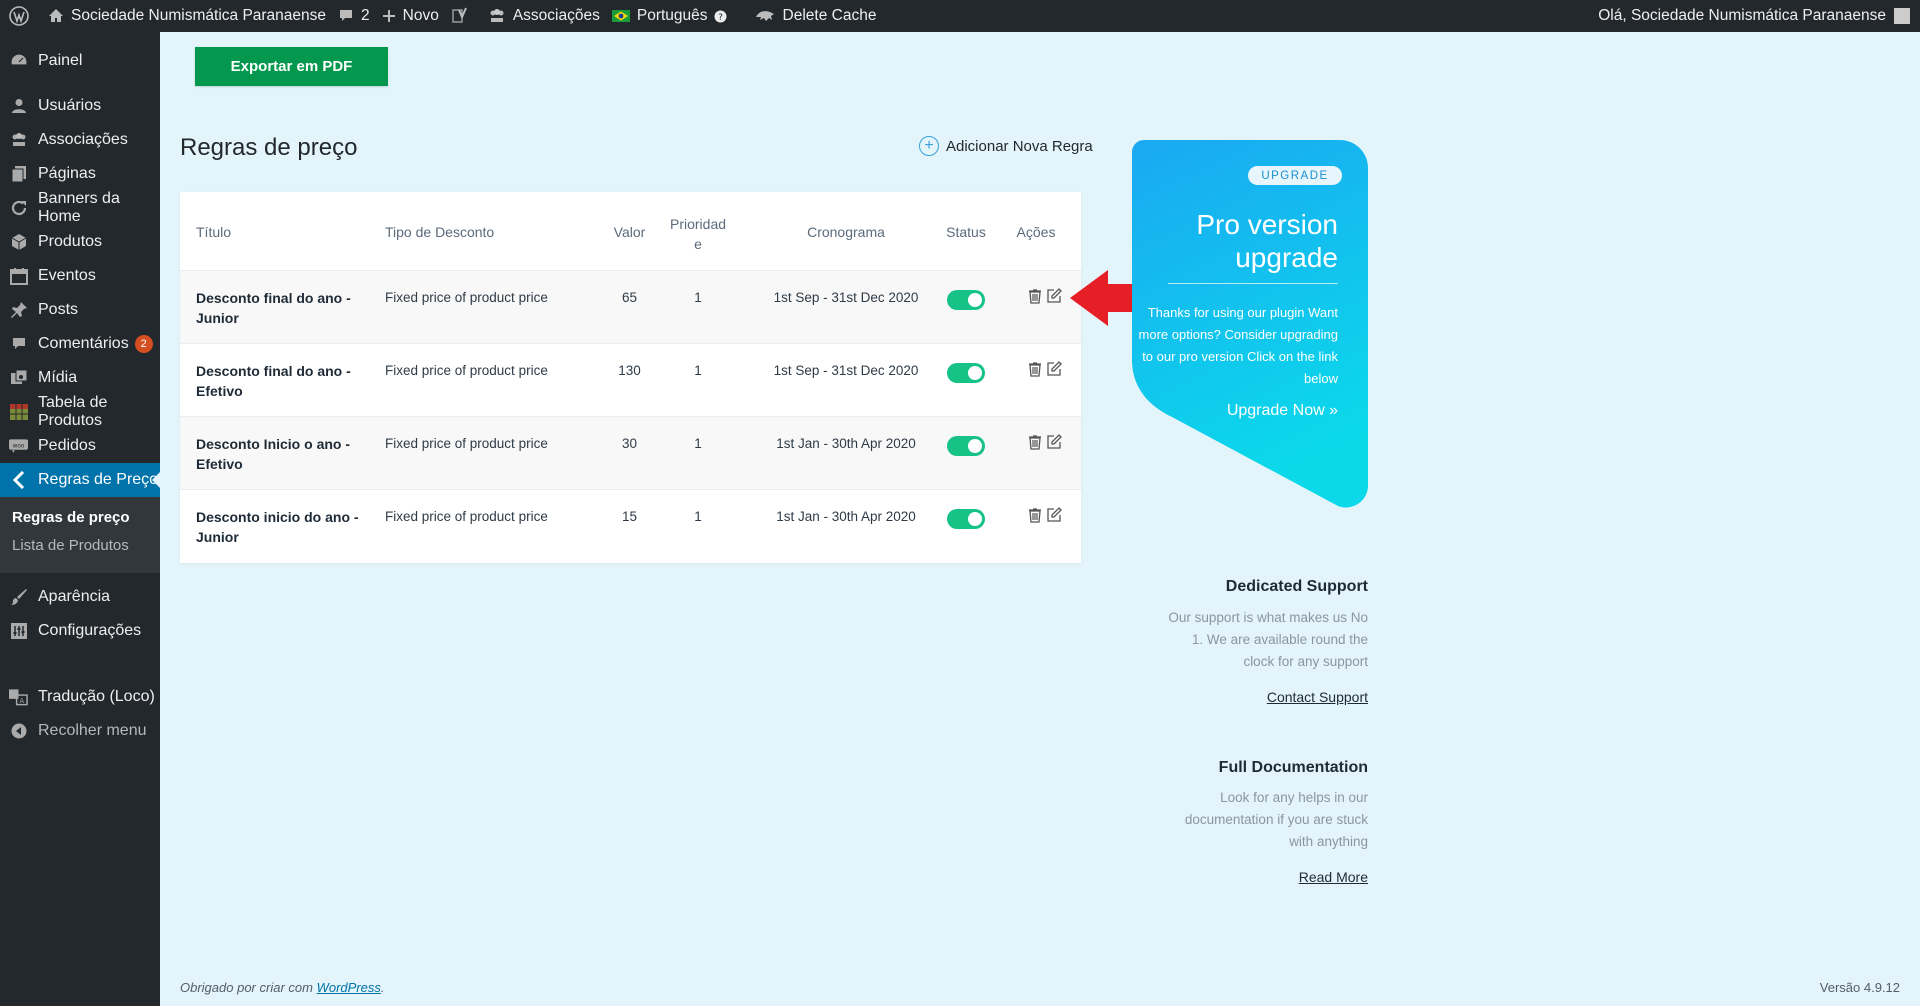 The height and width of the screenshot is (1006, 1920). I want to click on pin-icon, so click(18, 310).